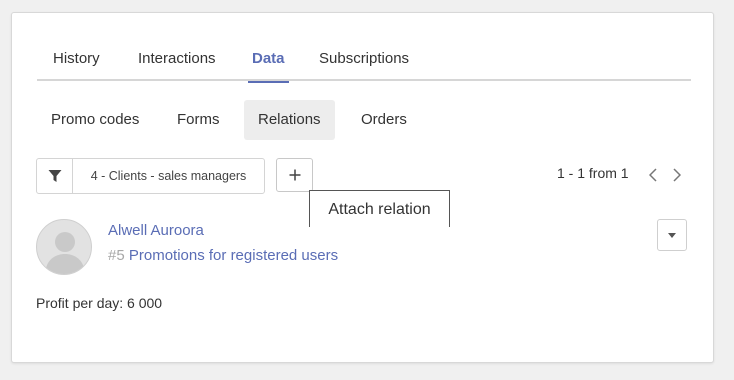  I want to click on next-page-button, so click(677, 175).